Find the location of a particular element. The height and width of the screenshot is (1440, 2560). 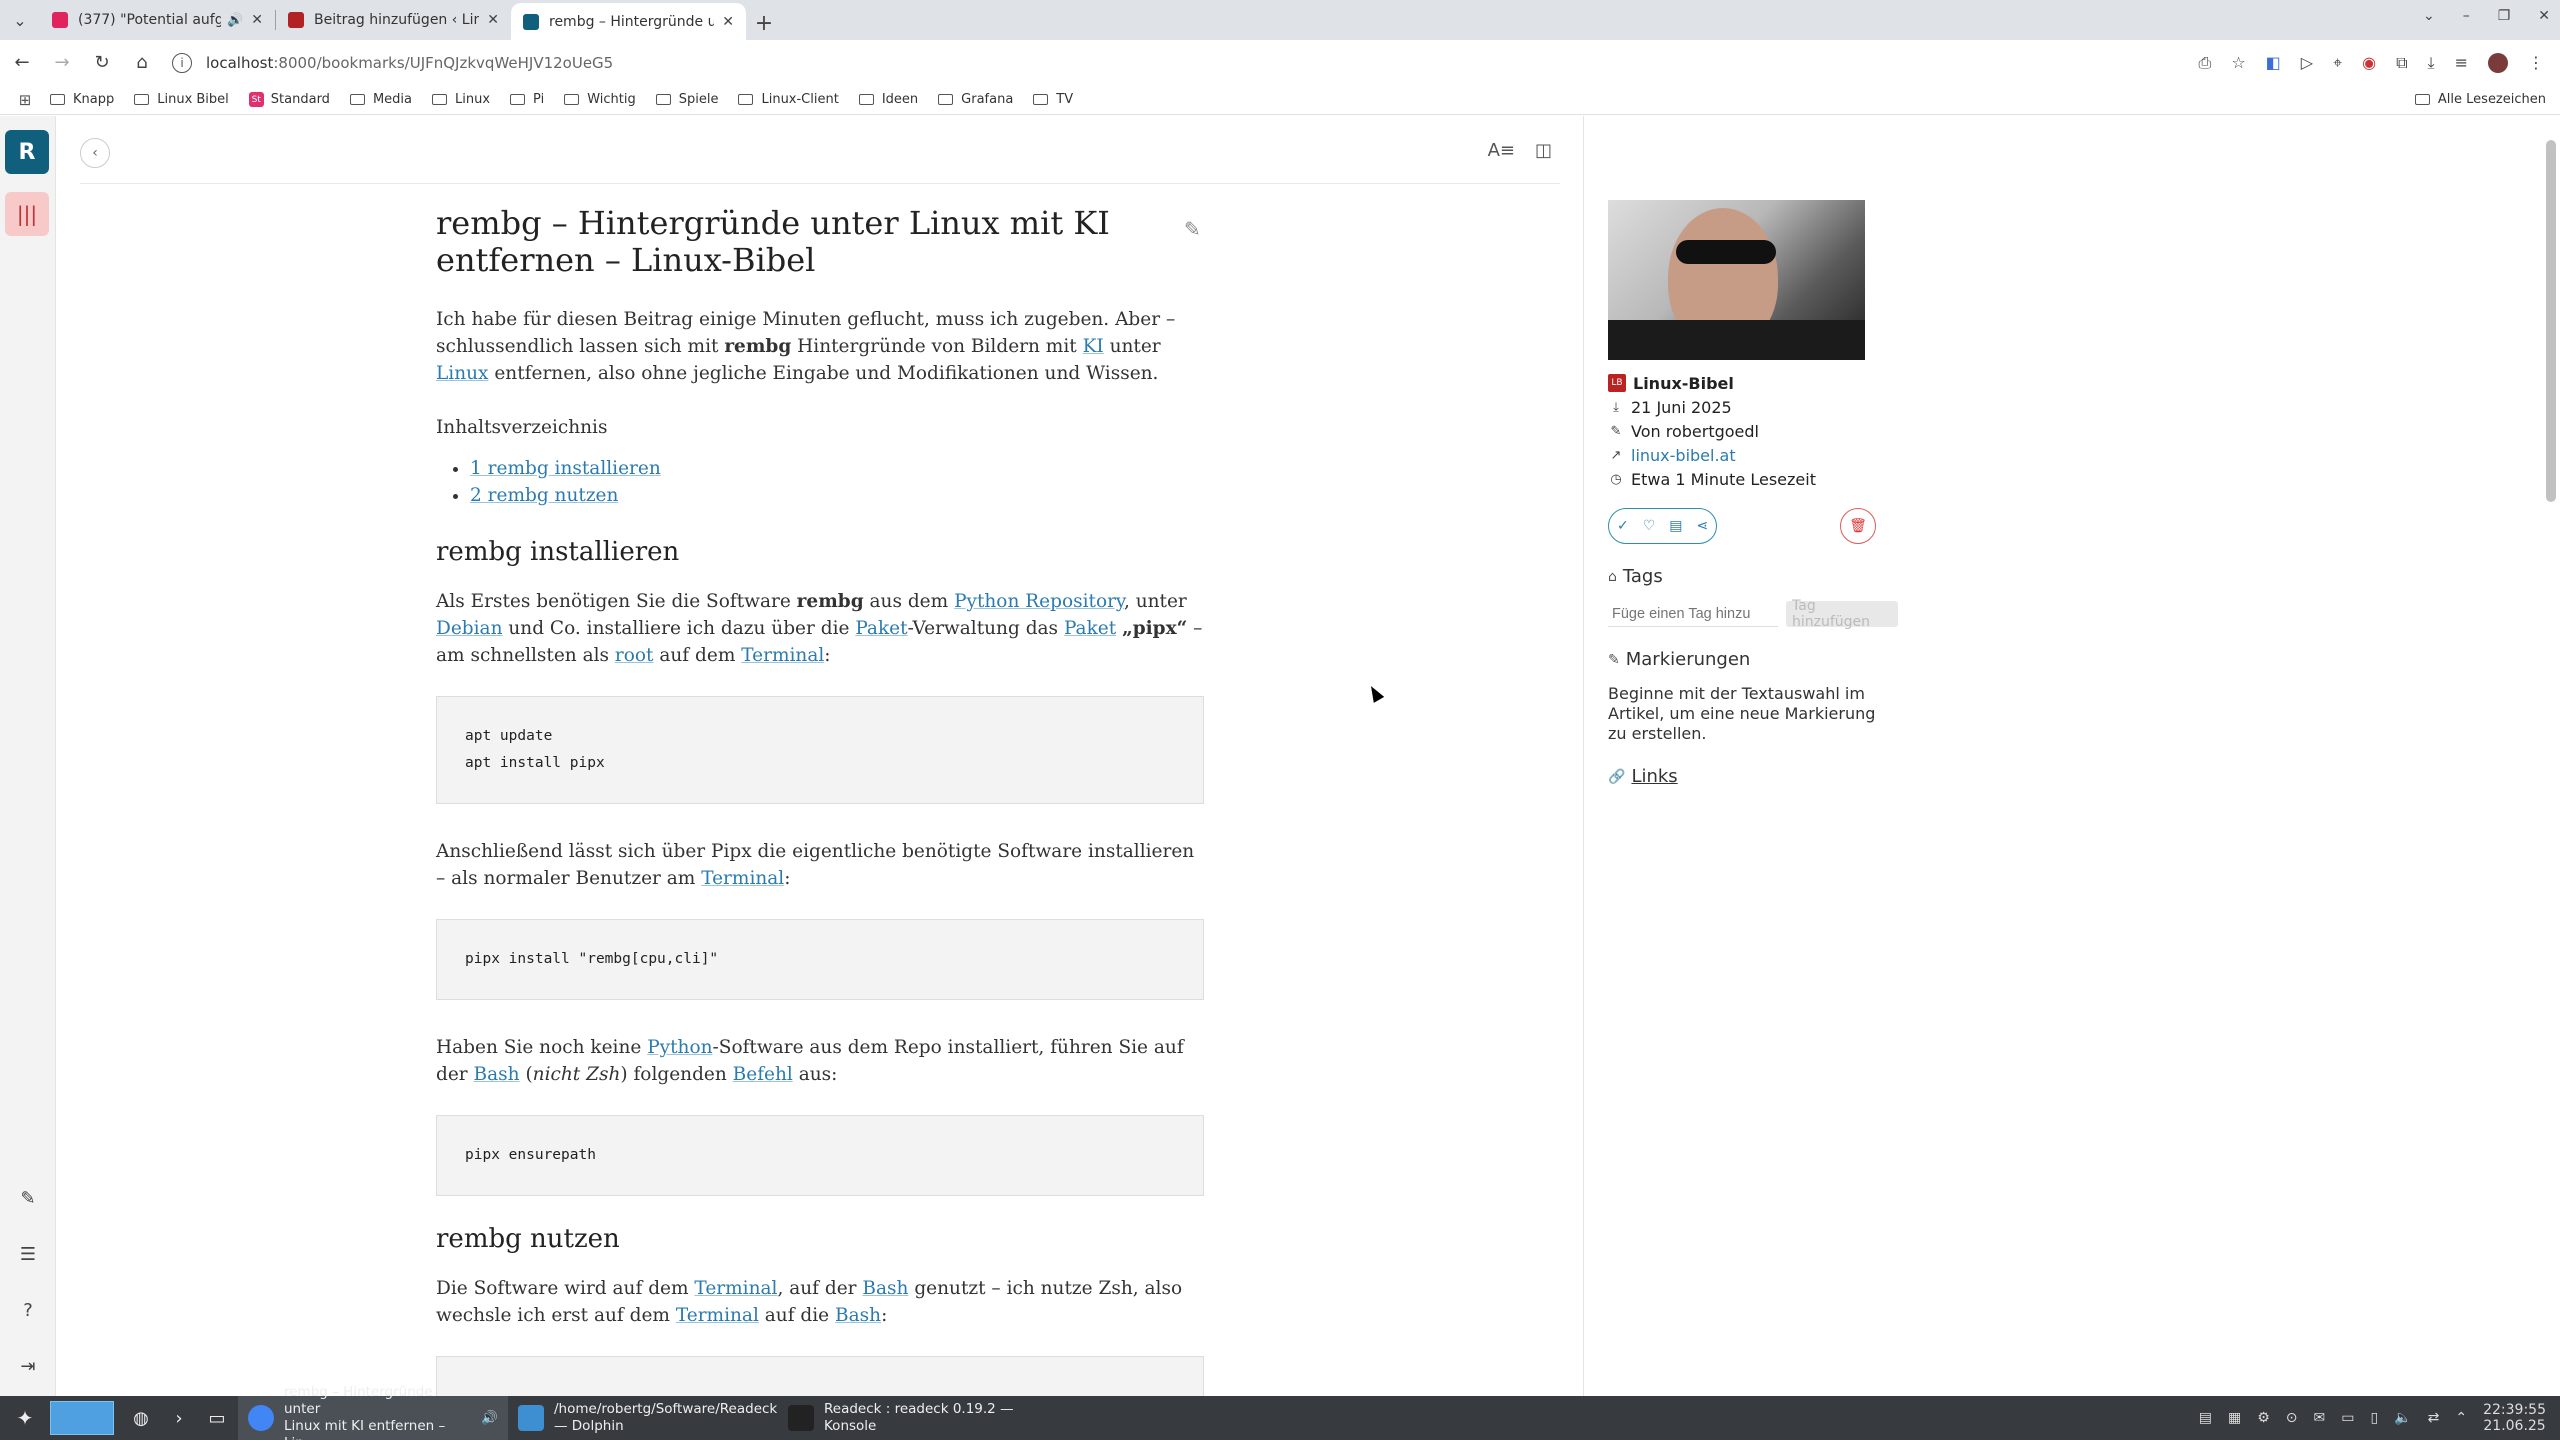

bookmark-folder: Media is located at coordinates (380, 99).